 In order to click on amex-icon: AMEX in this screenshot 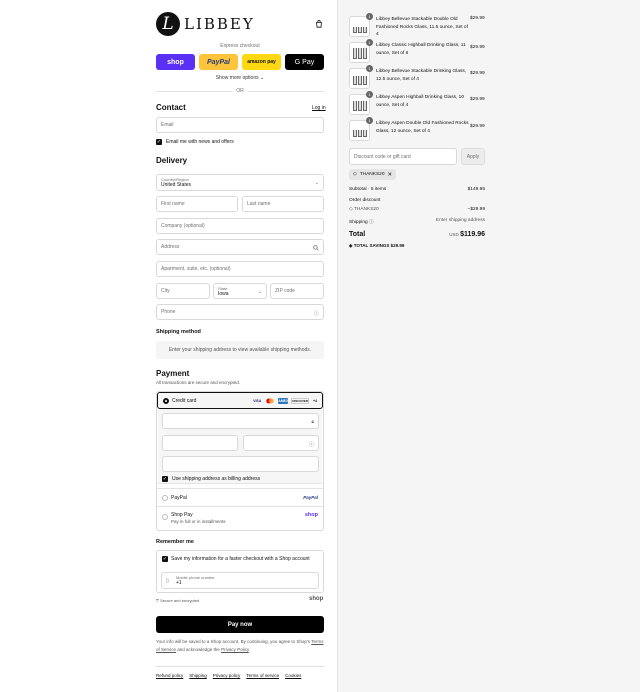, I will do `click(283, 401)`.